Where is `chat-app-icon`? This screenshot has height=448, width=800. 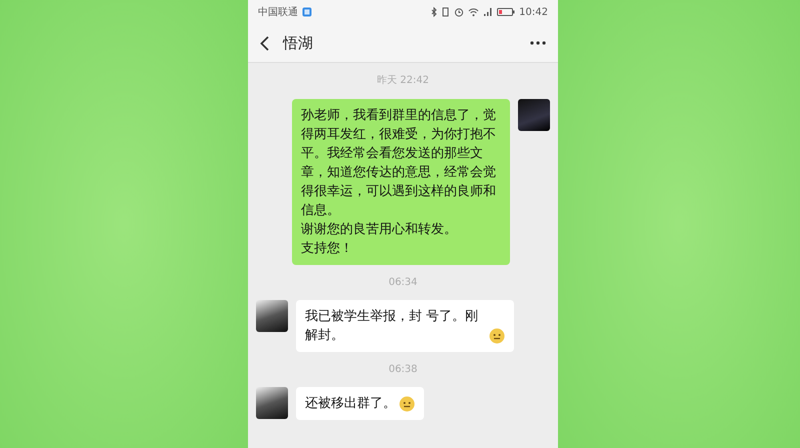
chat-app-icon is located at coordinates (307, 12).